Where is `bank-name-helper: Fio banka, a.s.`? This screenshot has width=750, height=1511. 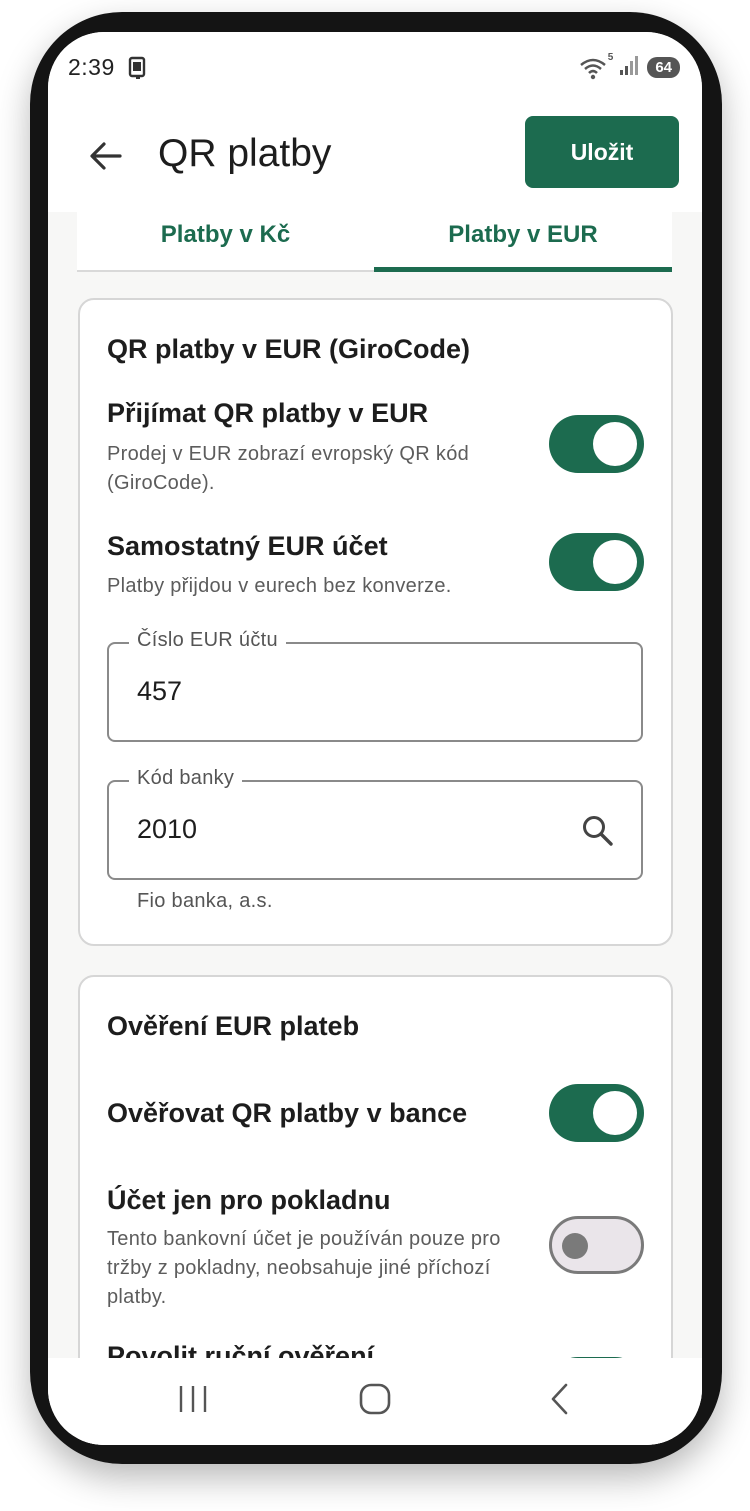 bank-name-helper: Fio banka, a.s. is located at coordinates (205, 901).